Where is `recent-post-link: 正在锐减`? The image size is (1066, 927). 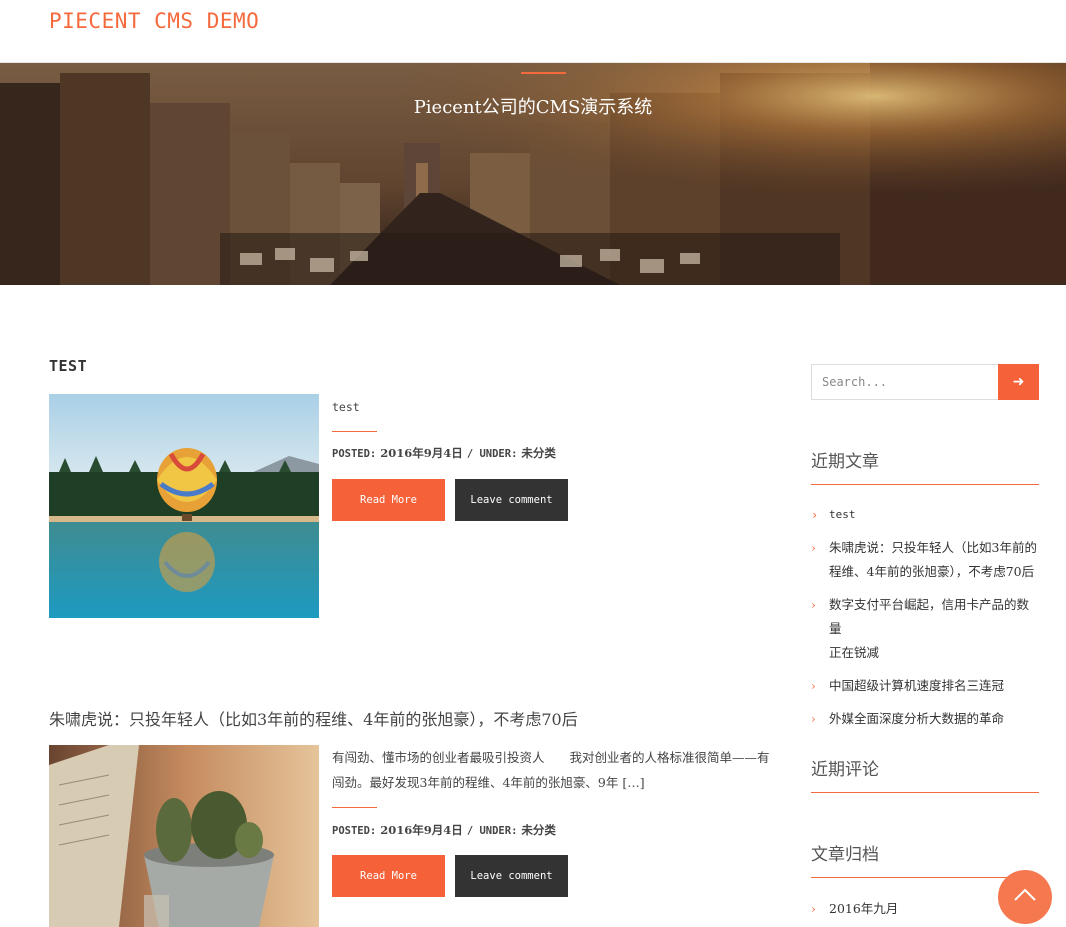 recent-post-link: 正在锐减 is located at coordinates (934, 653).